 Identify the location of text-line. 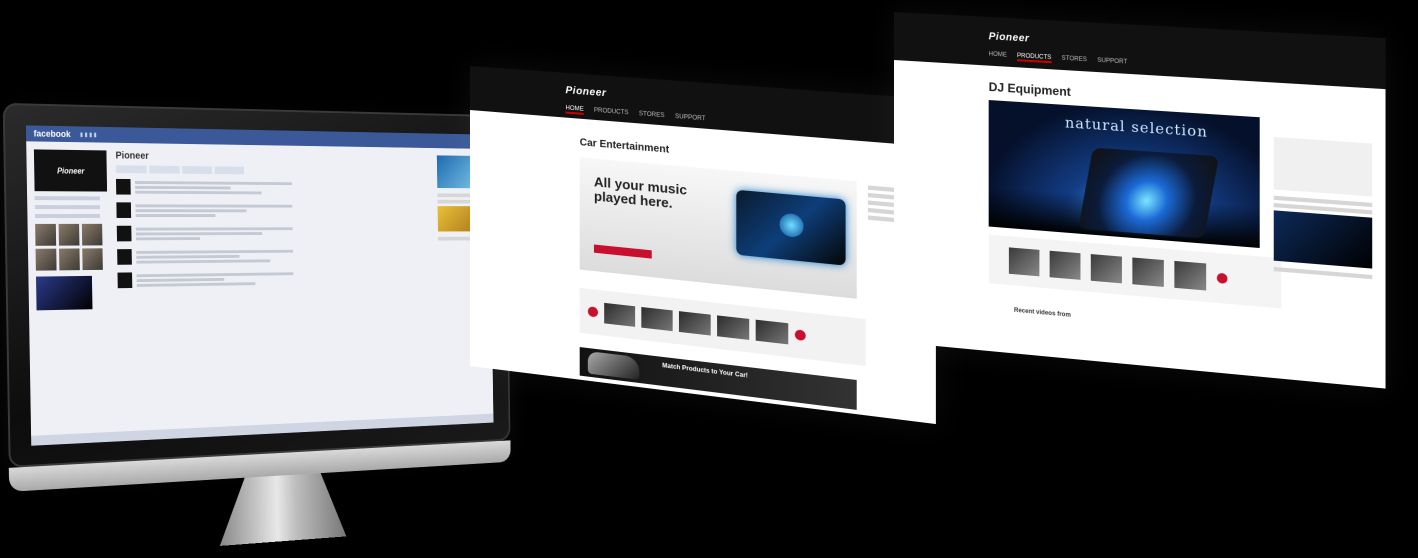
(1323, 273).